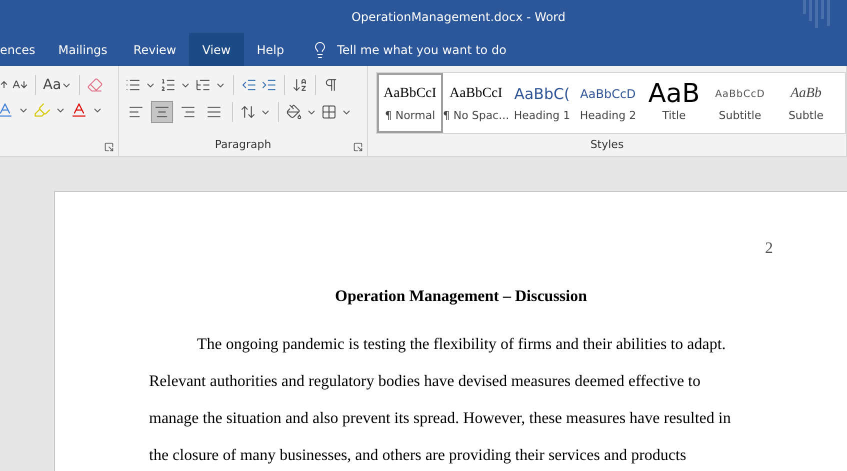  Describe the element at coordinates (458, 17) in the screenshot. I see `window-title: OperationManagement.docx - Word` at that location.